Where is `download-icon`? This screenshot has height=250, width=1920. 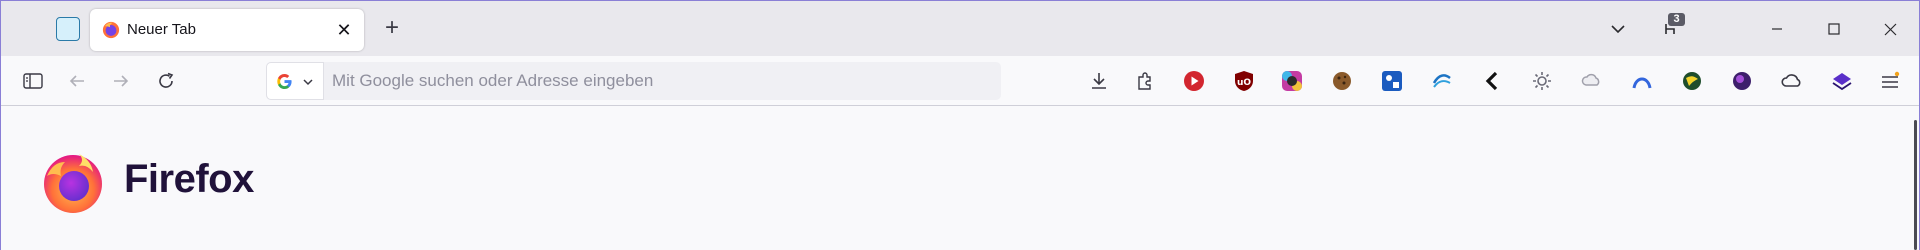 download-icon is located at coordinates (1099, 81).